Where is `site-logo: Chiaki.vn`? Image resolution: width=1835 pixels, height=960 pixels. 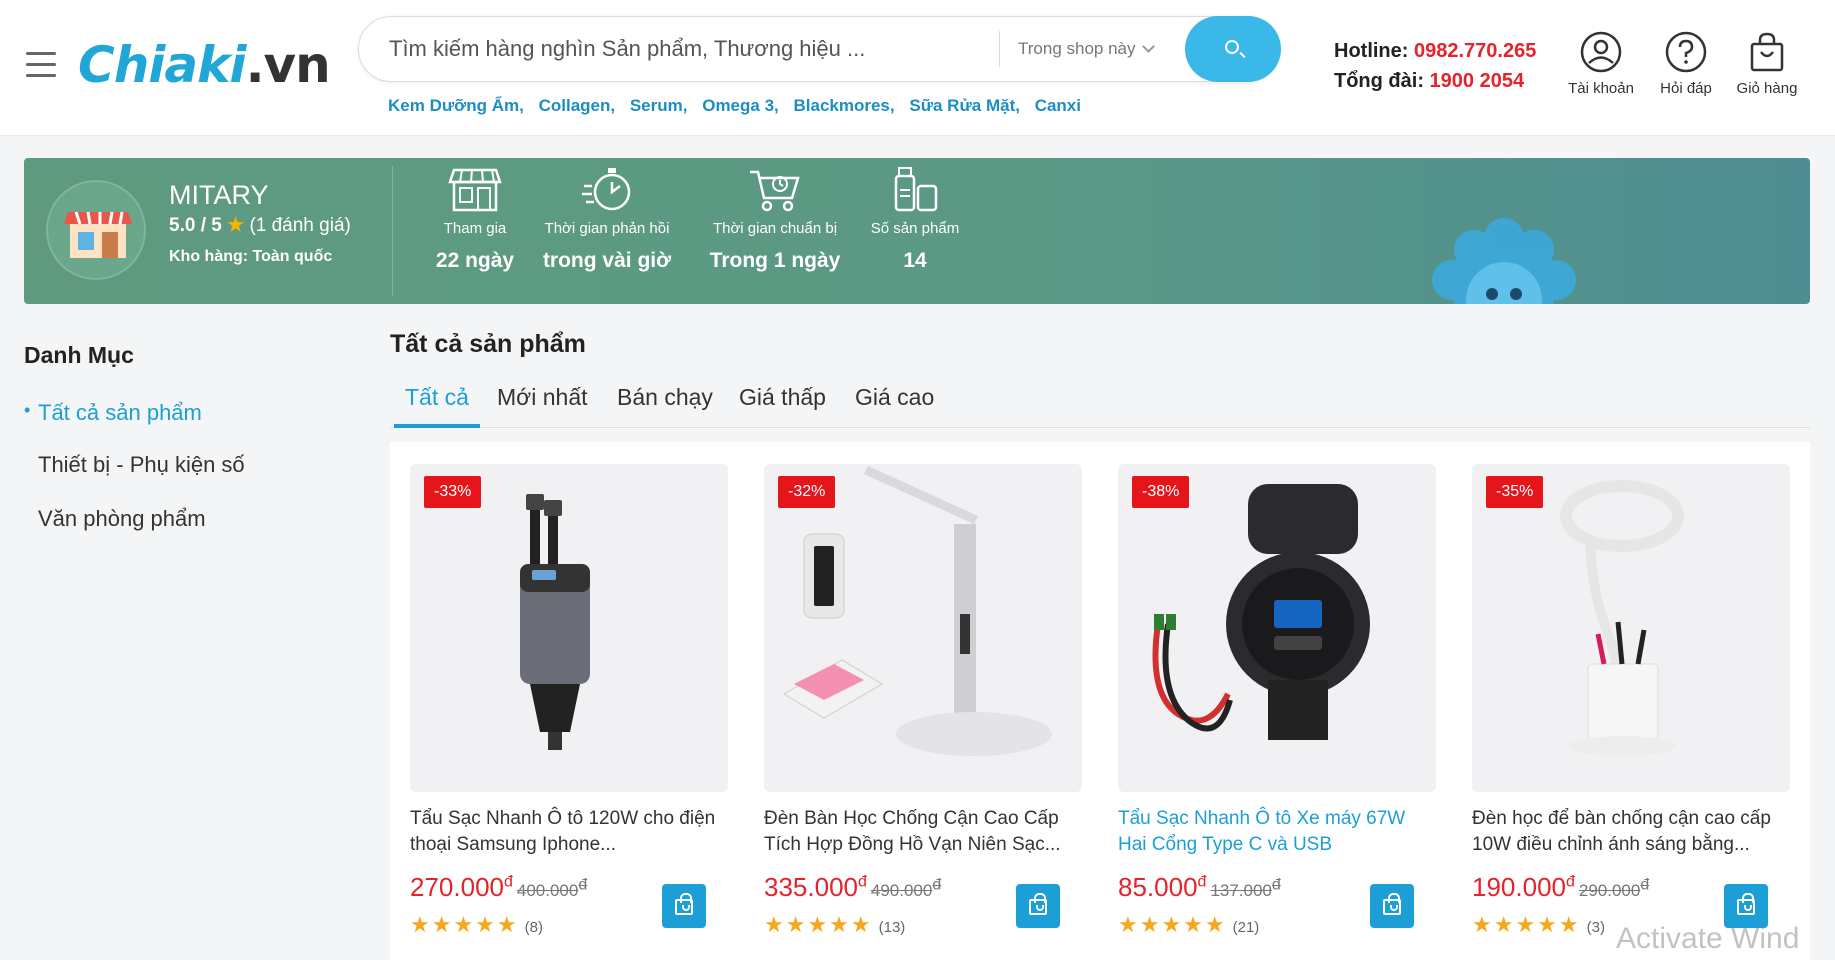 site-logo: Chiaki.vn is located at coordinates (204, 65).